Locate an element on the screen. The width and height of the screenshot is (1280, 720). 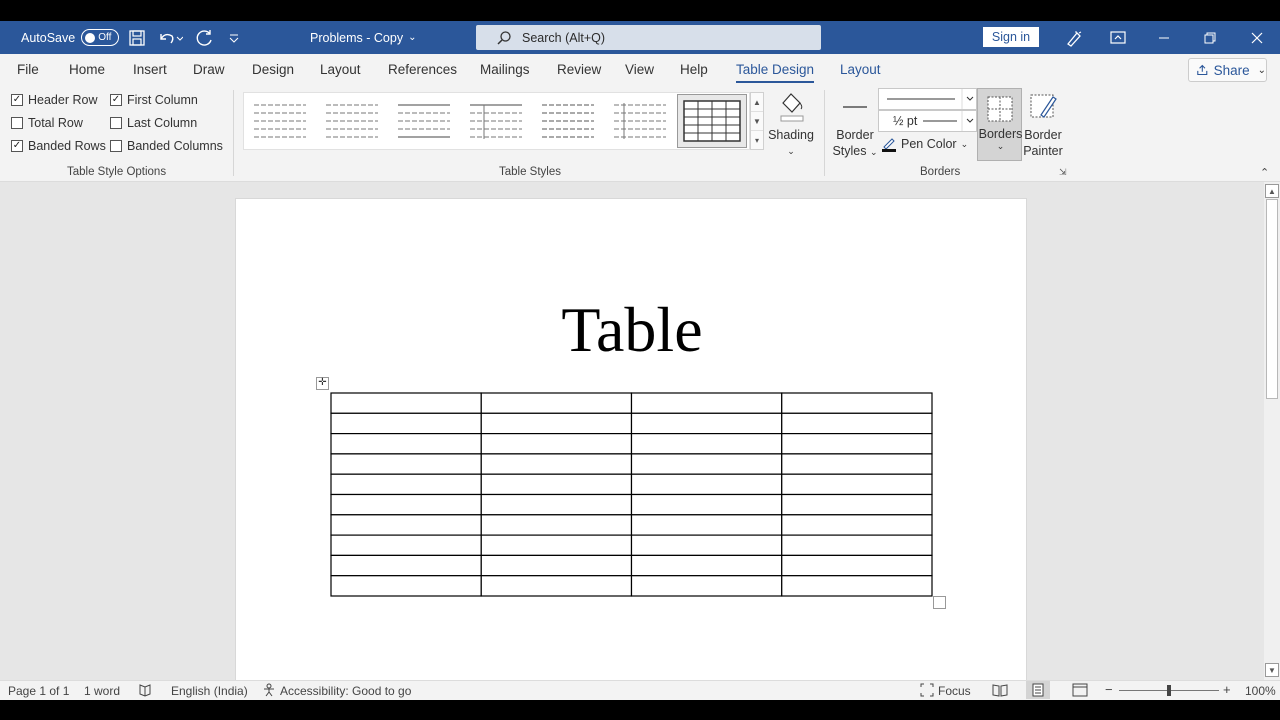
tab-mailings: Mailings is located at coordinates (505, 69).